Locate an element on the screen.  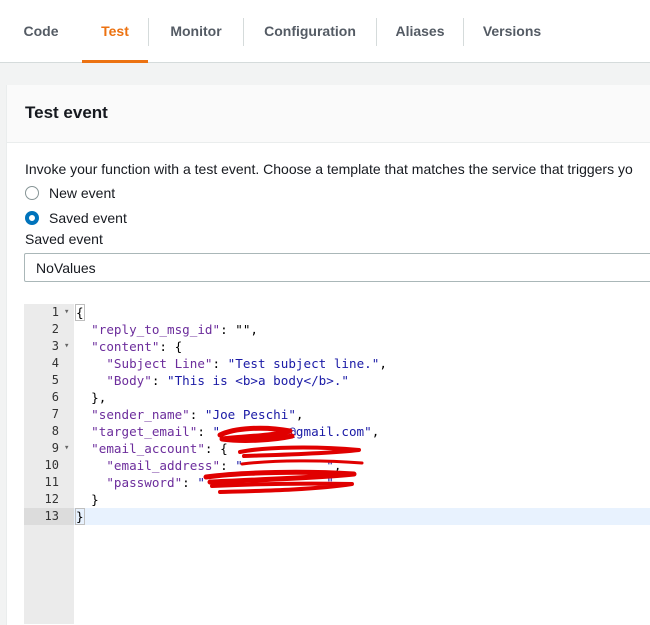
tab-aliases-label: Aliases is located at coordinates (420, 31).